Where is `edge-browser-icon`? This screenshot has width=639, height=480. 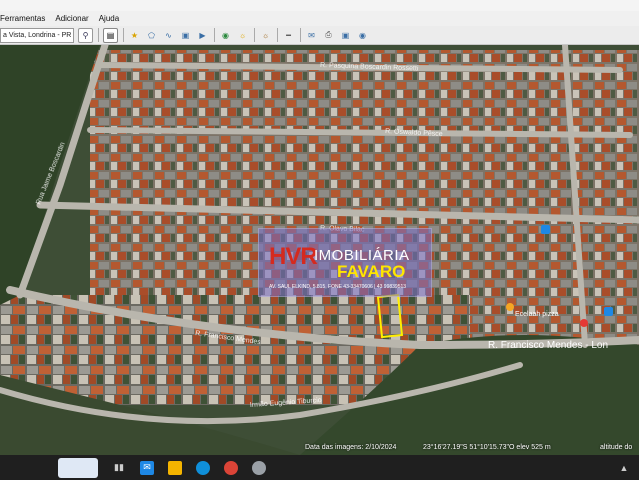
edge-browser-icon is located at coordinates (203, 467).